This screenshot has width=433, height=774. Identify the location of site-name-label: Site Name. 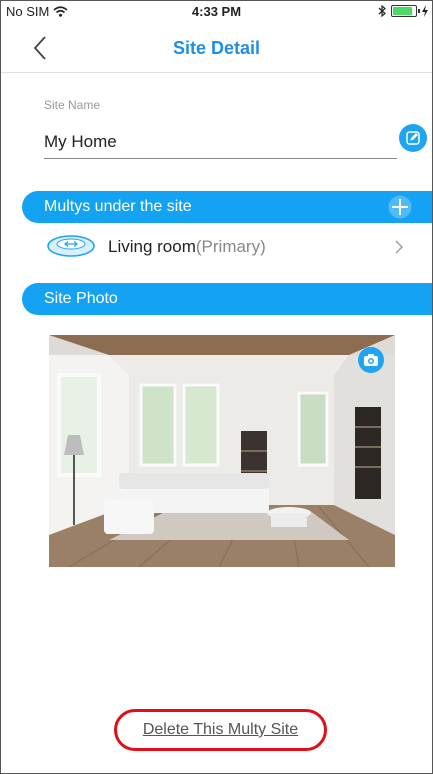
(72, 105).